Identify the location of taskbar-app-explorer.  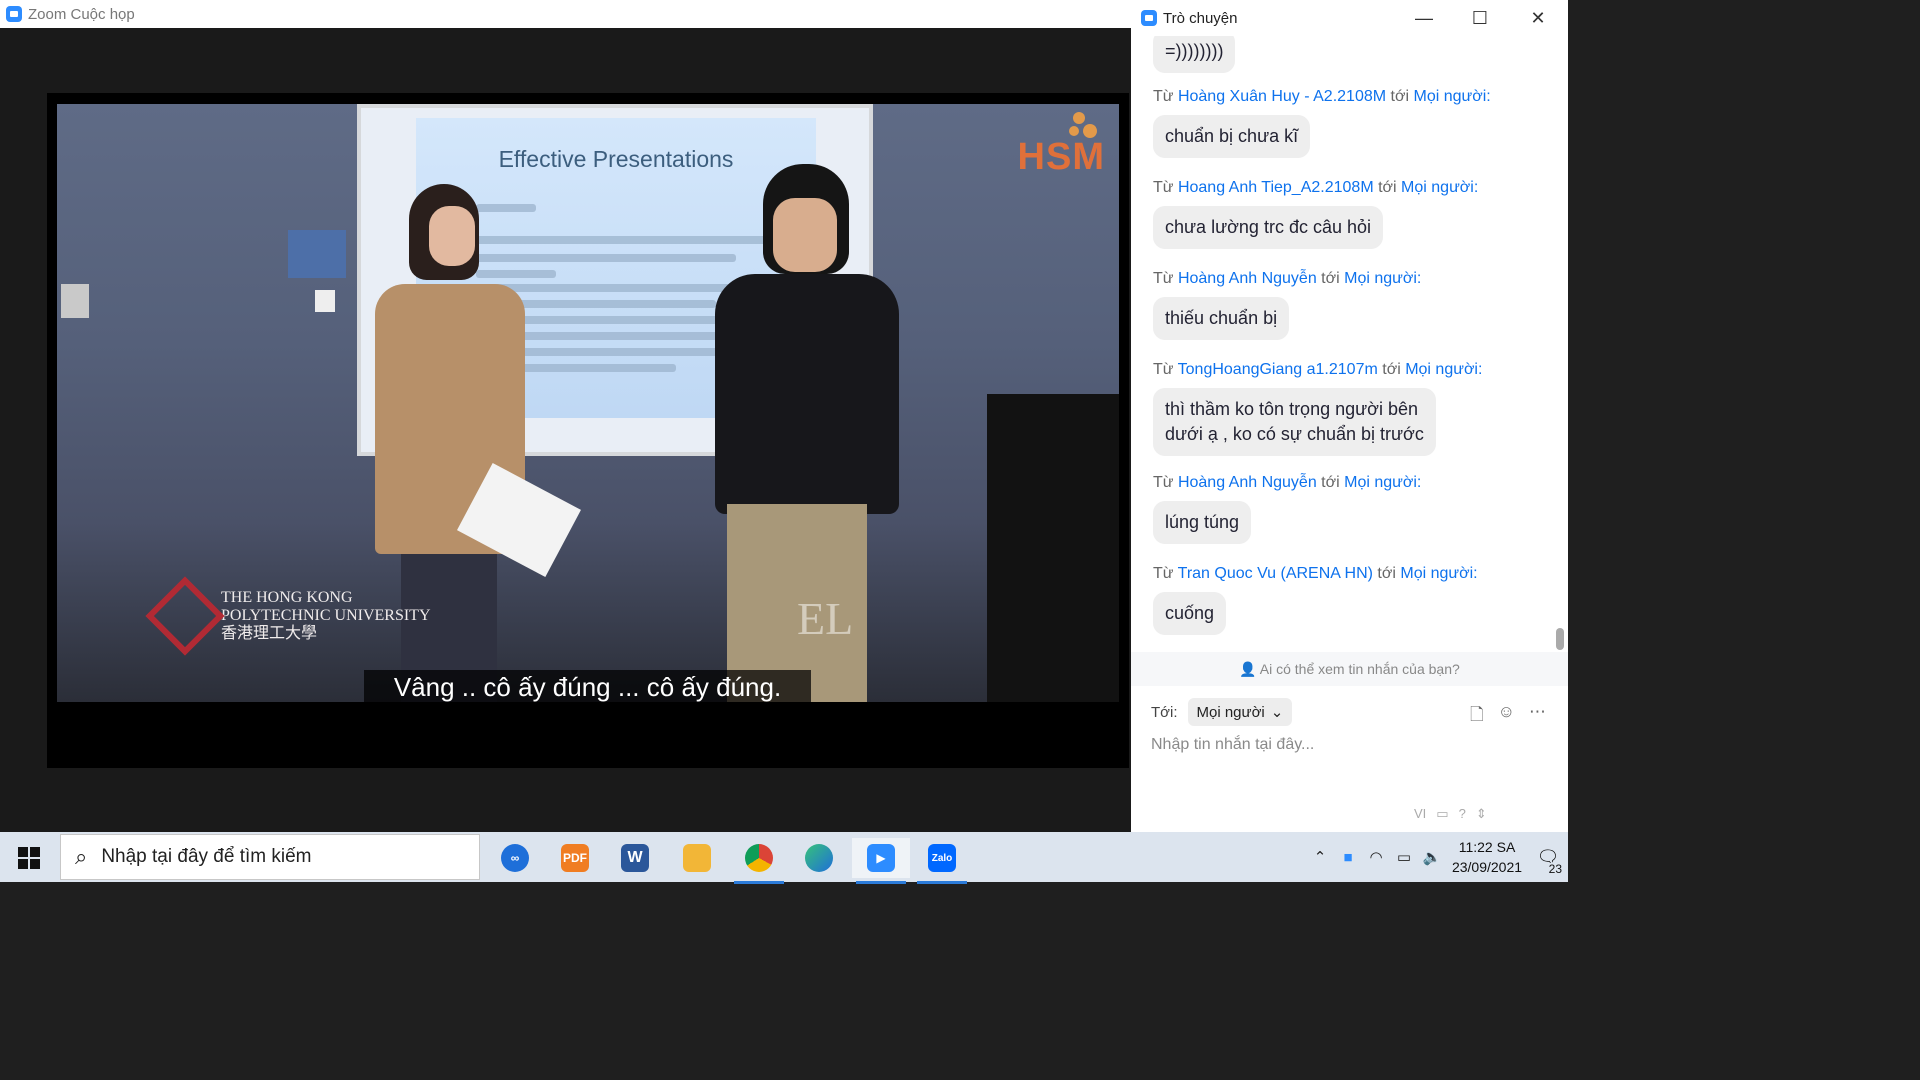
(697, 858).